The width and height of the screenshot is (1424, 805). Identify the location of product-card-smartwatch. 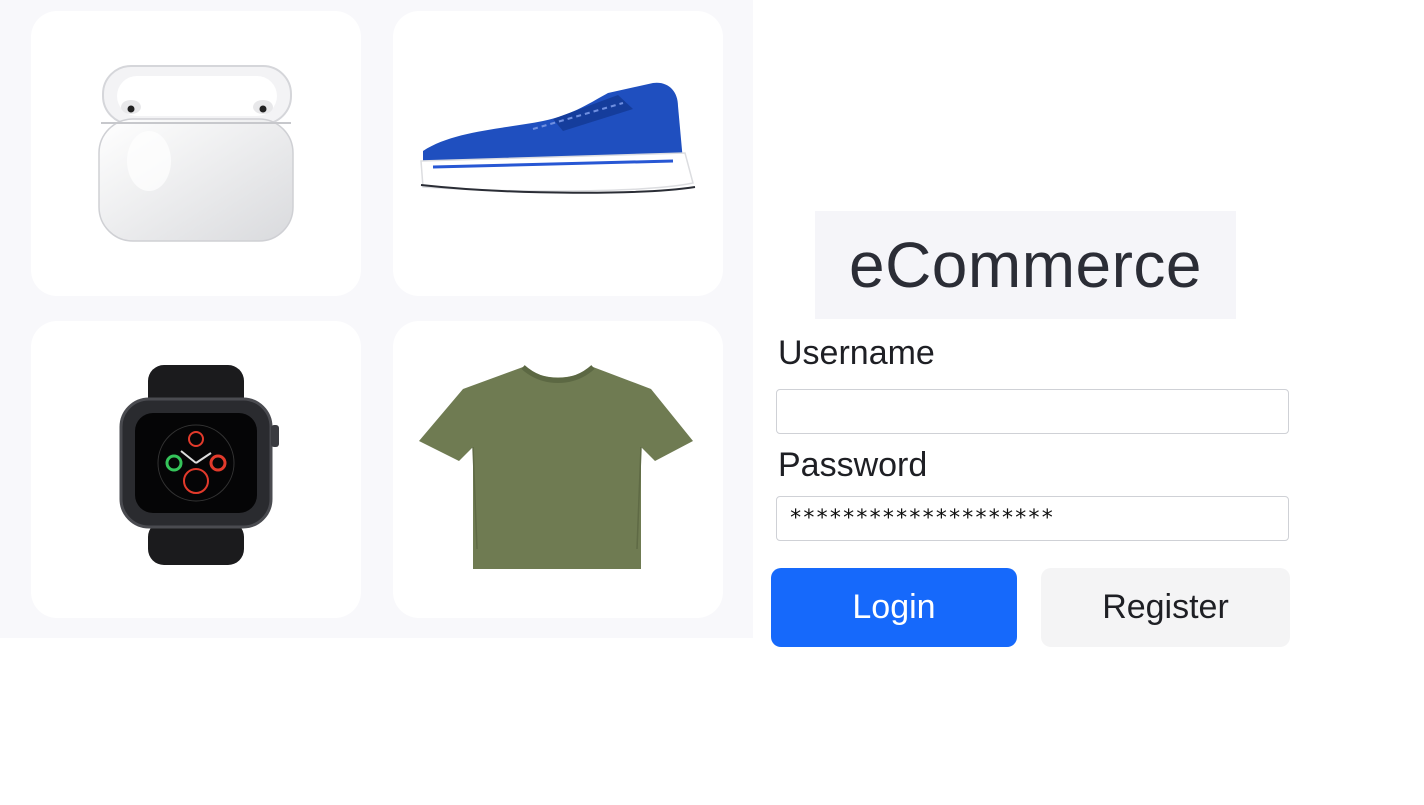
(196, 469).